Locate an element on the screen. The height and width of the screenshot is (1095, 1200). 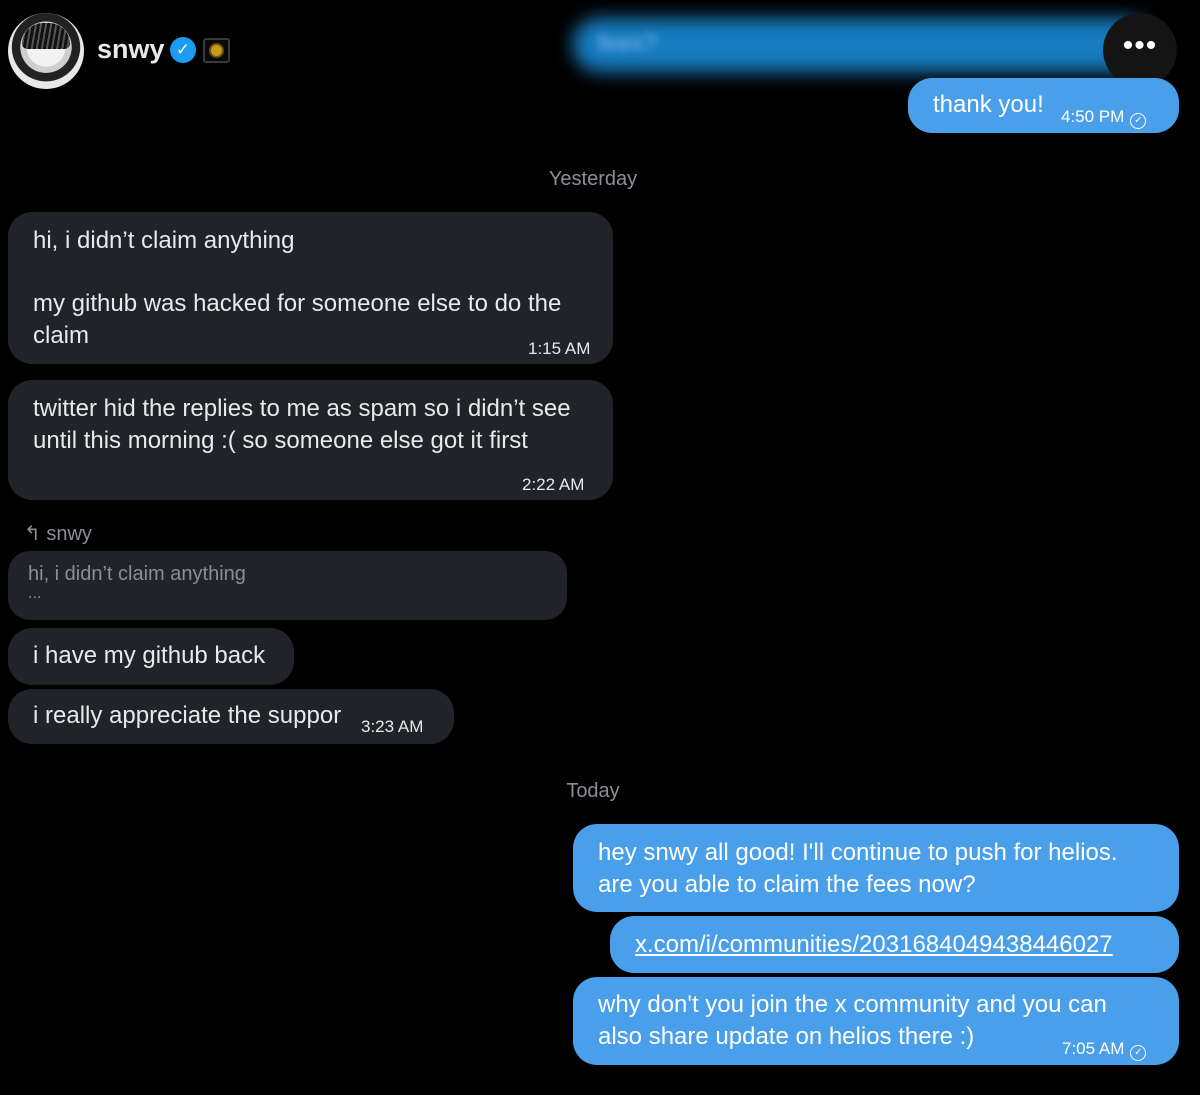
message-text: i really appreciate the suppor is located at coordinates (187, 715).